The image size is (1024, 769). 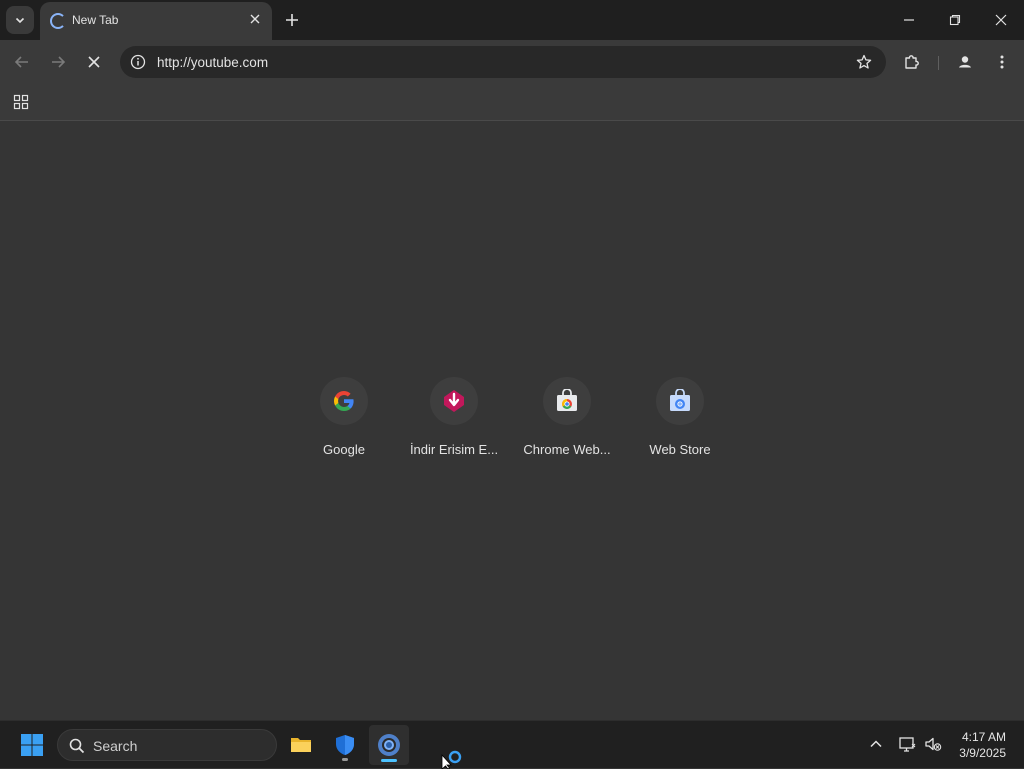 I want to click on browser-toolbar: http://youtube.com, so click(x=512, y=62).